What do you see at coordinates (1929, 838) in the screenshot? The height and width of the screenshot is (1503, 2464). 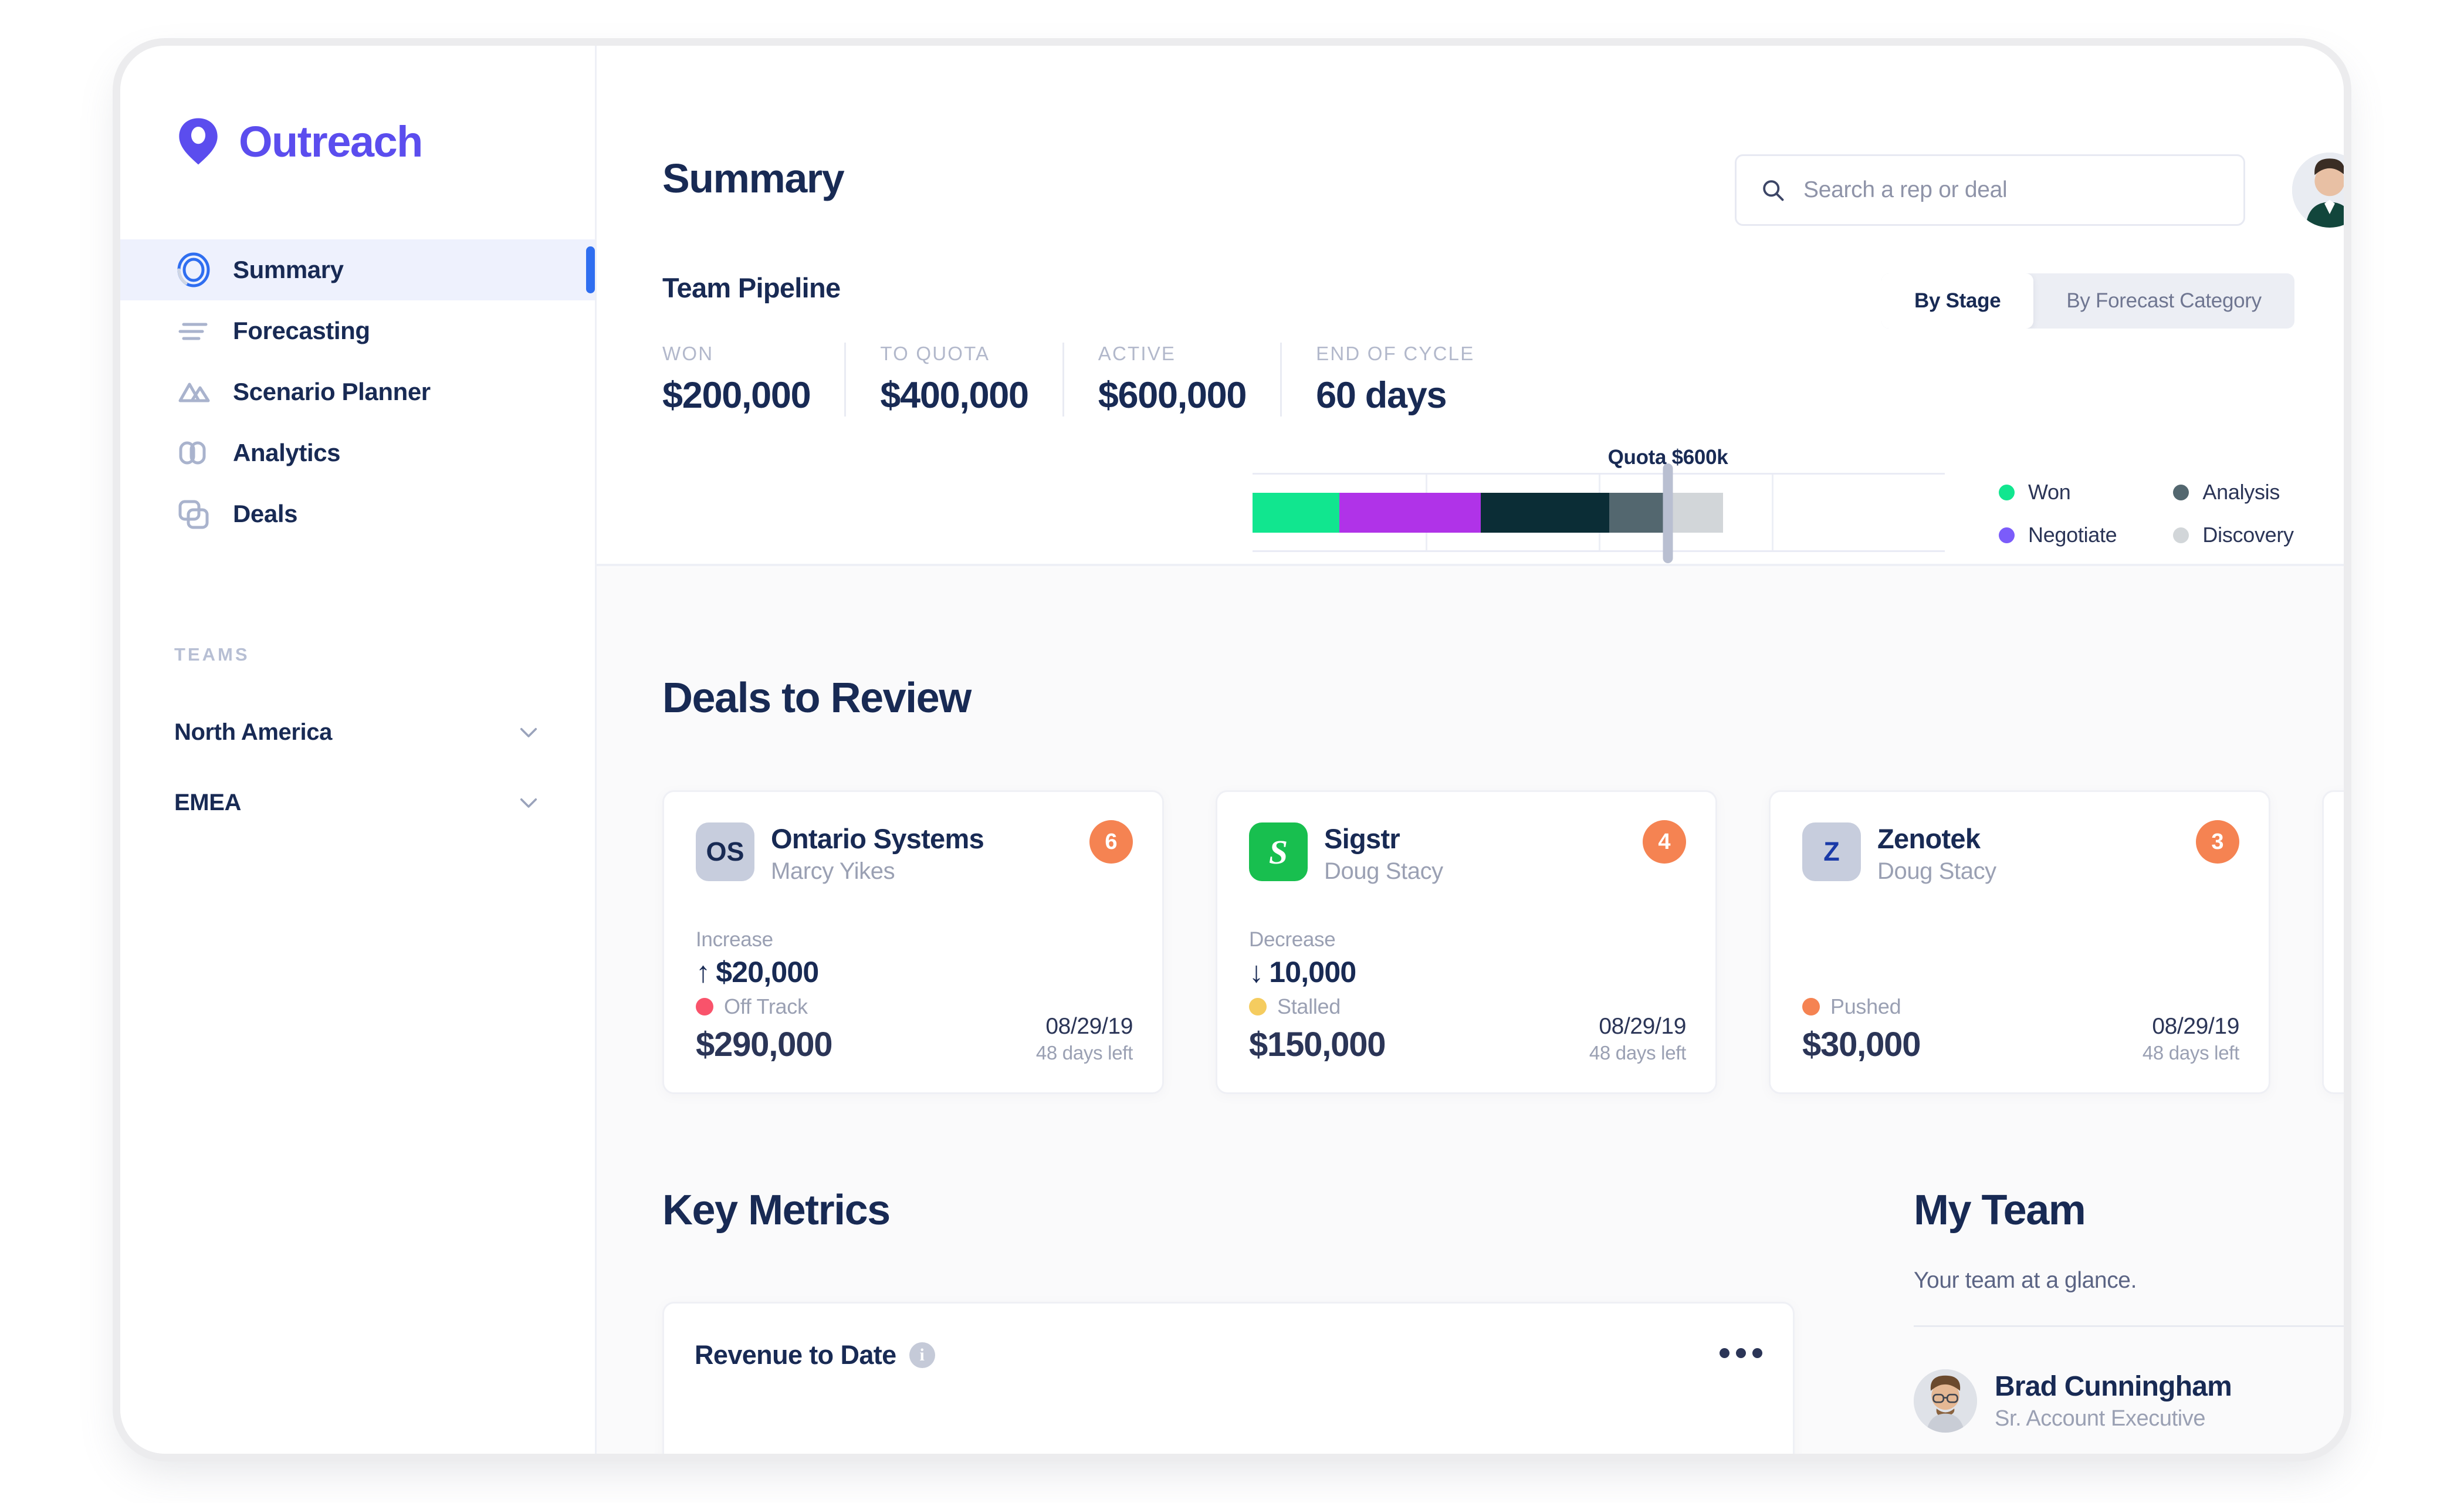 I see `company-name: Zenotek` at bounding box center [1929, 838].